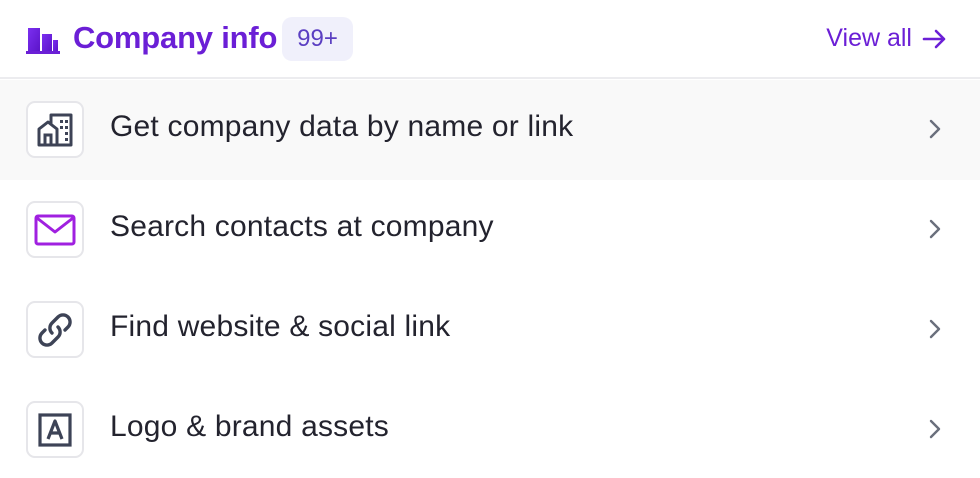 This screenshot has width=980, height=478. What do you see at coordinates (317, 39) in the screenshot?
I see `count-badge: 99+` at bounding box center [317, 39].